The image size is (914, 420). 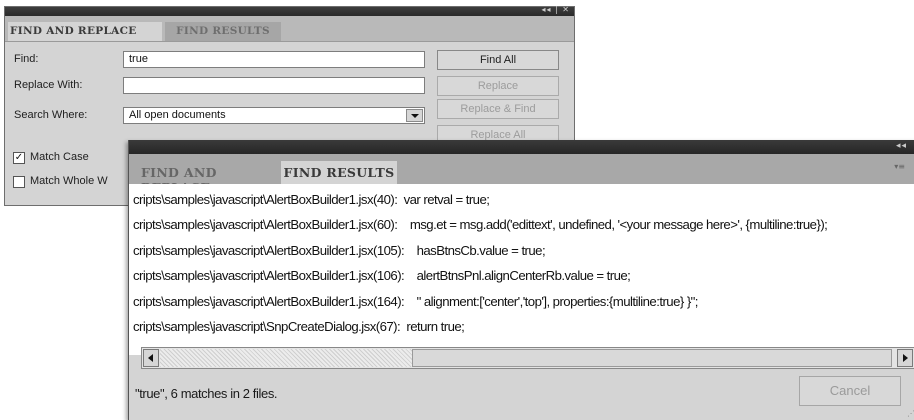 I want to click on match-case-checkbox: ✓, so click(x=19, y=158).